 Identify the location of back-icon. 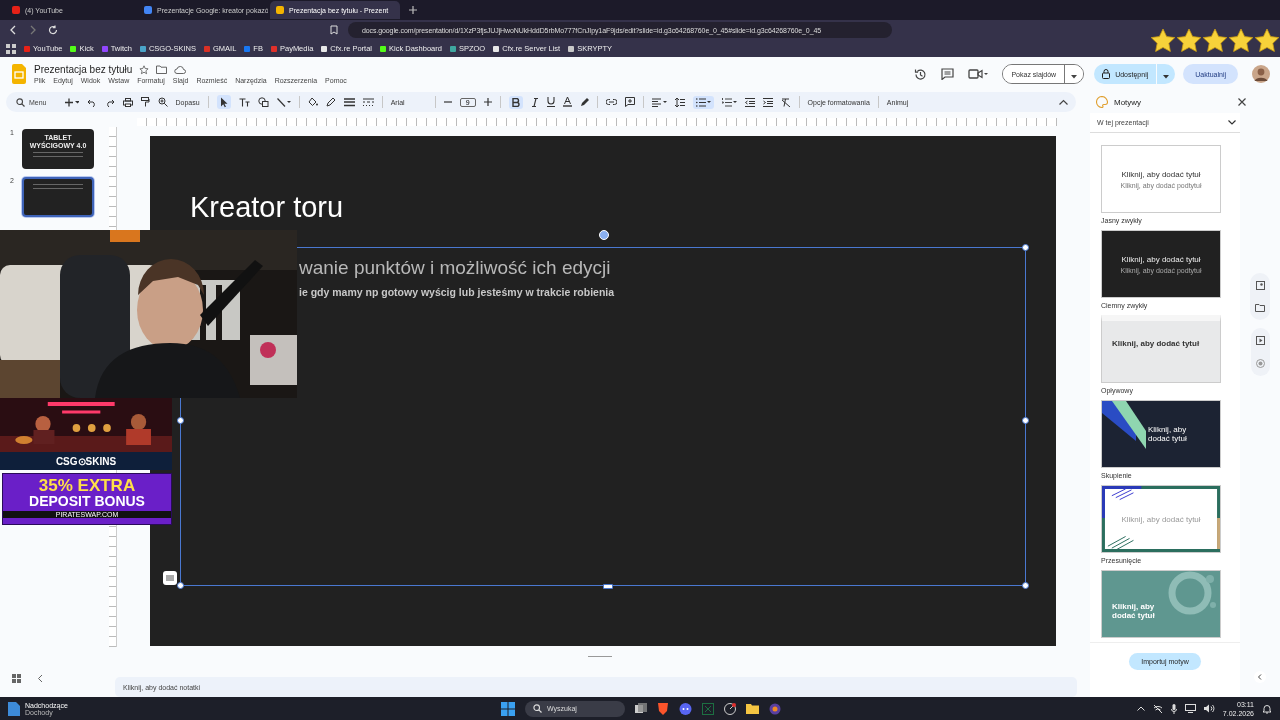
(13, 30).